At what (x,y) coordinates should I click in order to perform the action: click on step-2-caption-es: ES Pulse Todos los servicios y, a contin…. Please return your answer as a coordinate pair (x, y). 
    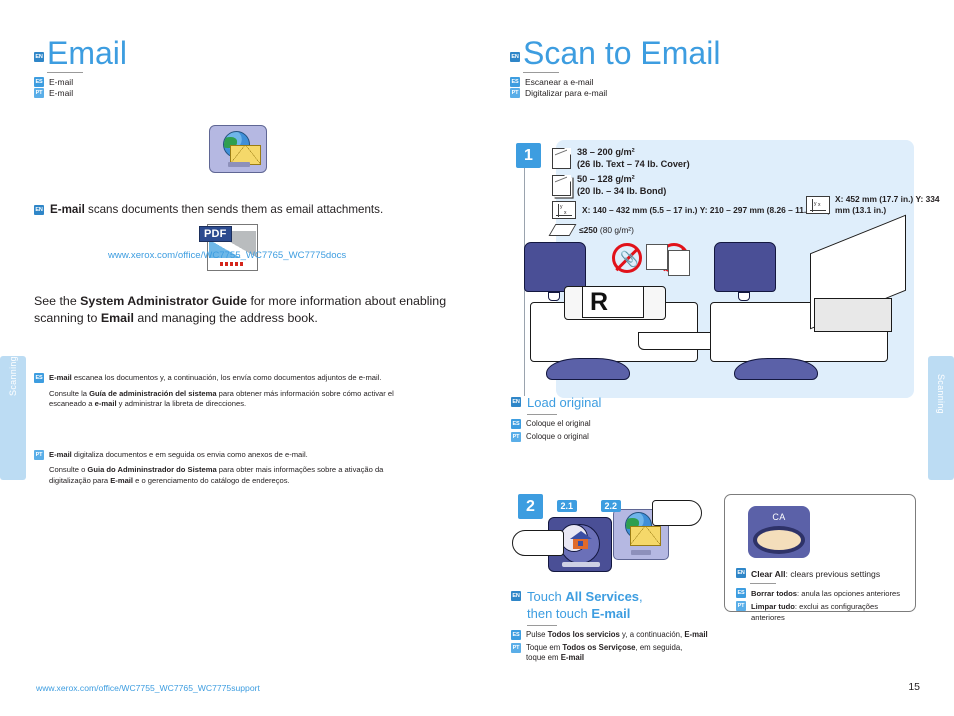
    Looking at the image, I should click on (618, 635).